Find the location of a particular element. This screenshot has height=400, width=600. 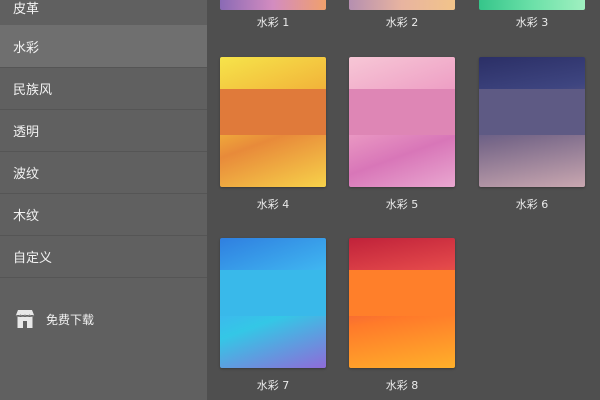

swatch-caption: 水彩 6 is located at coordinates (532, 204).